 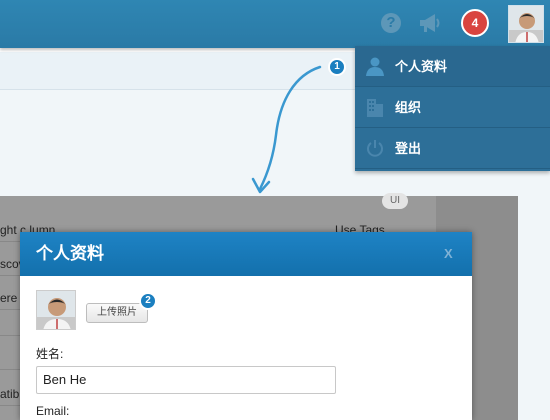 I want to click on menu-item-profile: 个人资料, so click(x=452, y=66).